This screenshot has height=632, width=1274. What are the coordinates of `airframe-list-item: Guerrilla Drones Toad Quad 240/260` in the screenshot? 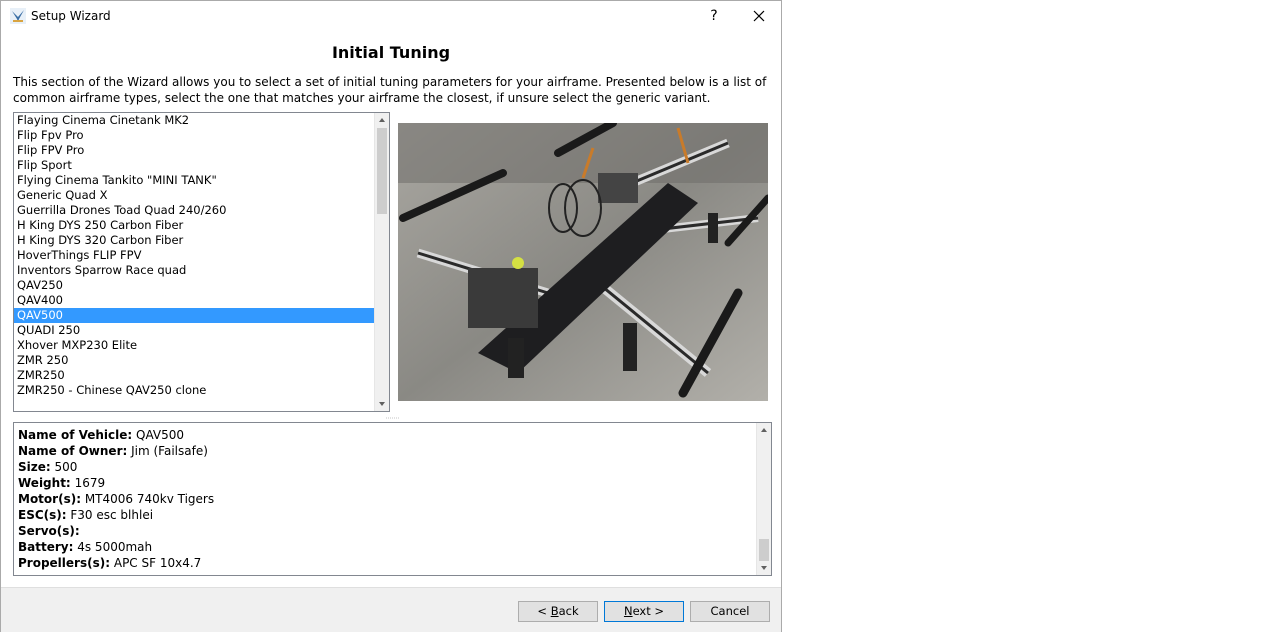 It's located at (194, 210).